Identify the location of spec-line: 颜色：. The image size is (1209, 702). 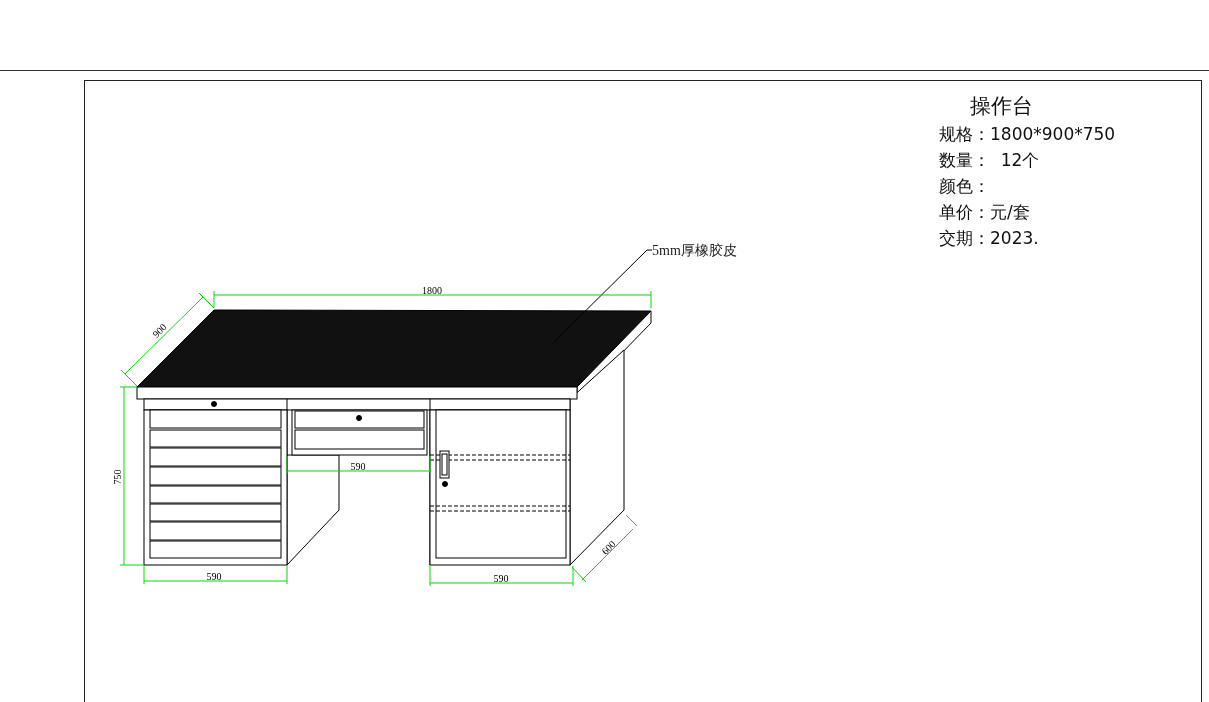
(965, 186).